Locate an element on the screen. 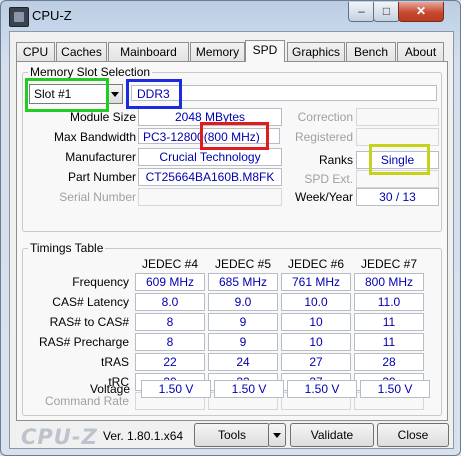 The width and height of the screenshot is (461, 456). tools-dropdown-button is located at coordinates (277, 435).